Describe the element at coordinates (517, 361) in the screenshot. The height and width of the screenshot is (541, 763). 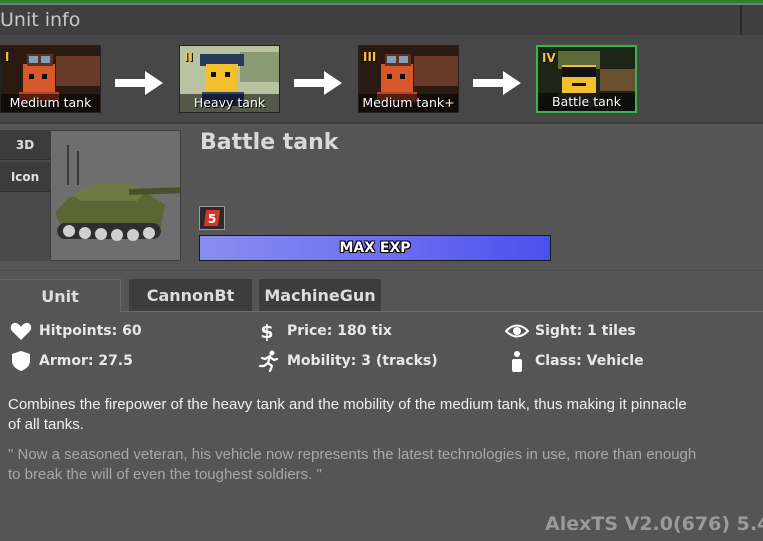
I see `person-icon` at that location.